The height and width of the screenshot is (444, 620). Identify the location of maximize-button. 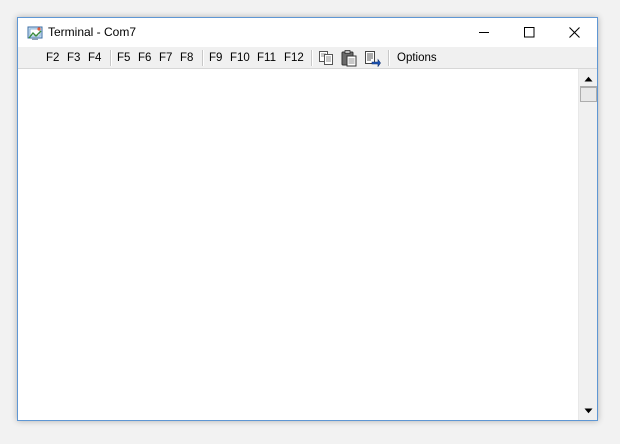
(529, 32).